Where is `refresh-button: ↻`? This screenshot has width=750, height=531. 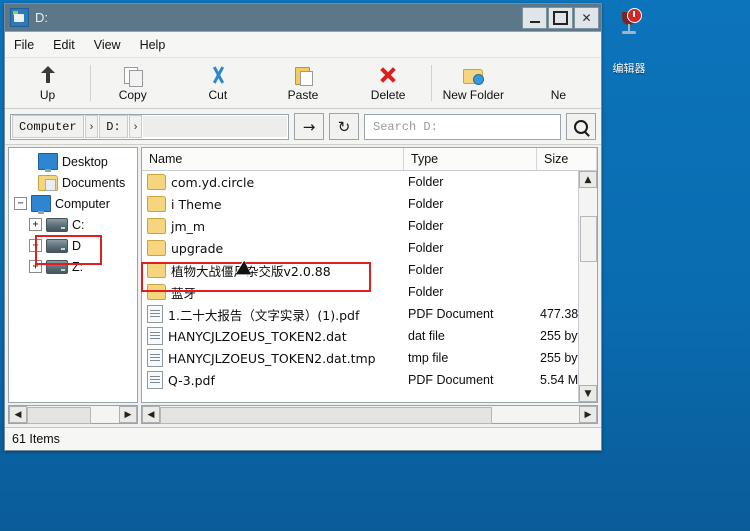 refresh-button: ↻ is located at coordinates (344, 126).